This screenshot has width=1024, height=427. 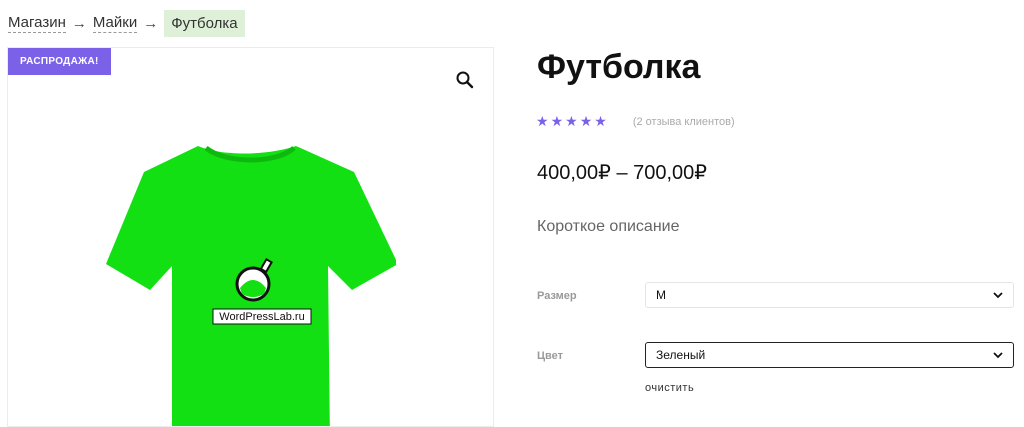 What do you see at coordinates (661, 295) in the screenshot?
I see `size-select-value: M` at bounding box center [661, 295].